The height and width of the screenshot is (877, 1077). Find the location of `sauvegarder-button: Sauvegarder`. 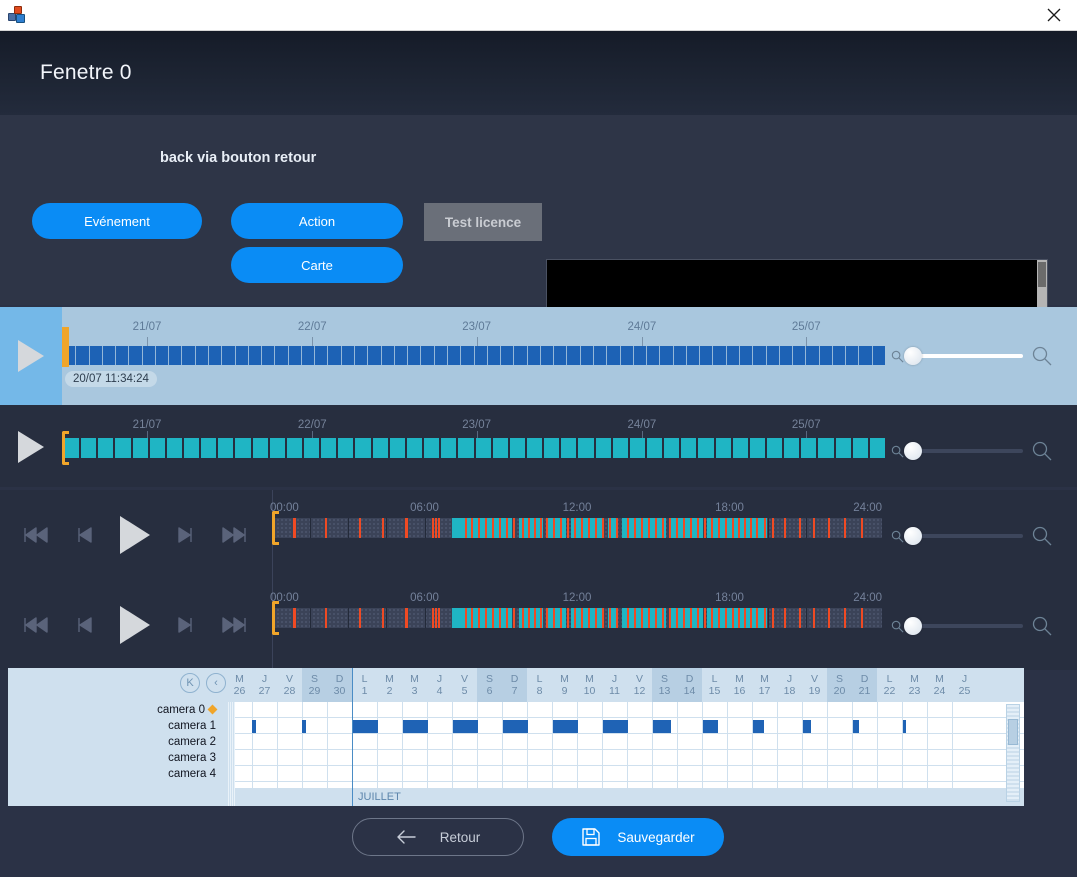

sauvegarder-button: Sauvegarder is located at coordinates (638, 837).